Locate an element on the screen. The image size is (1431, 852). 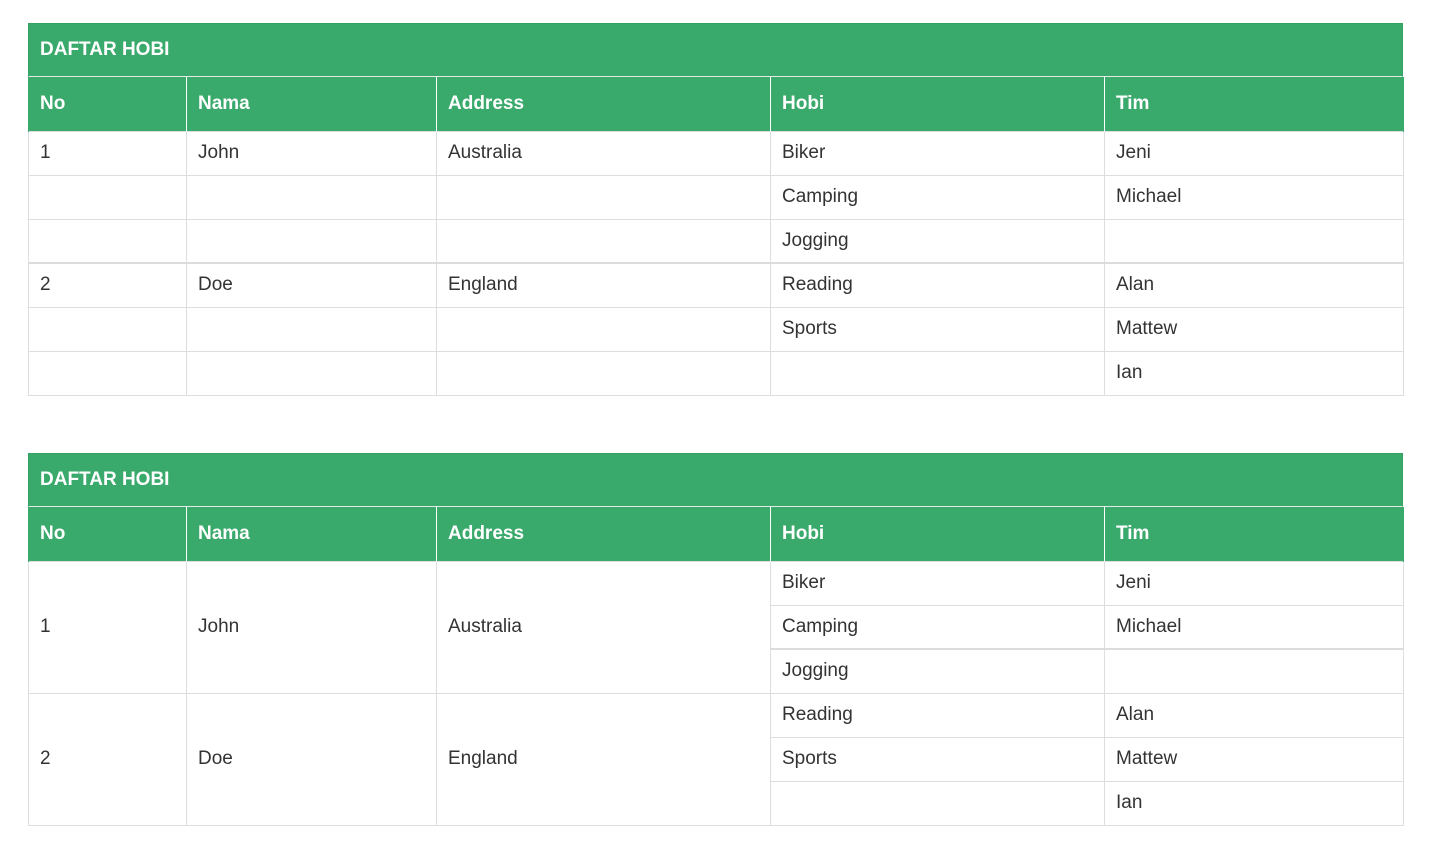
table-row: Jogging is located at coordinates (716, 241).